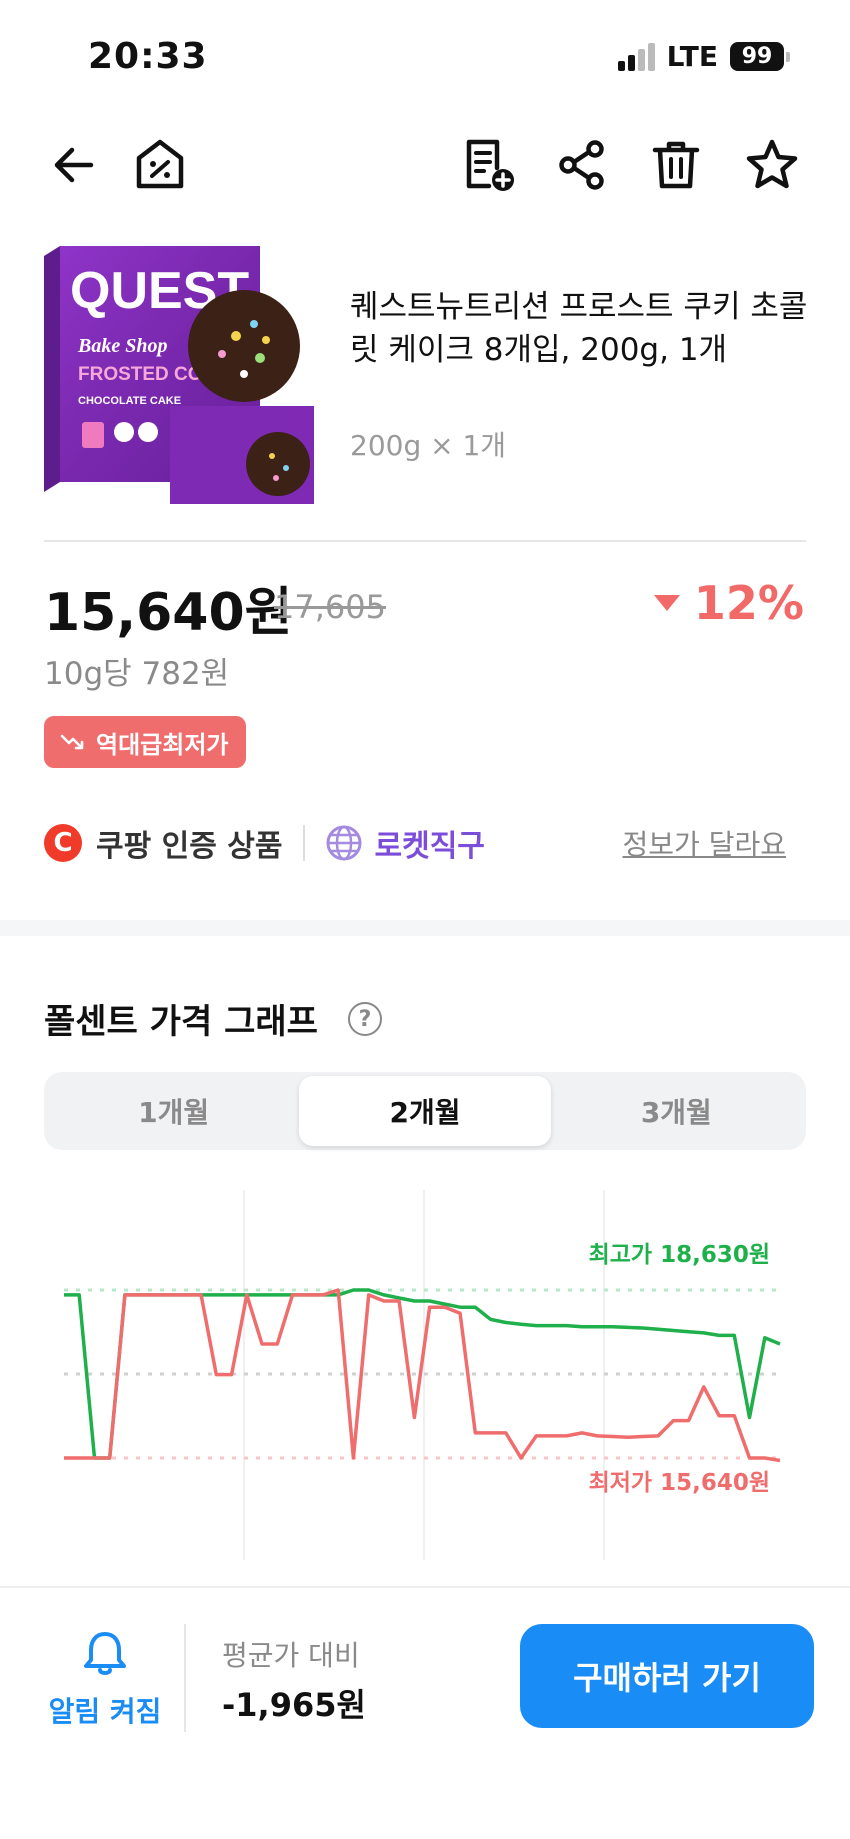  I want to click on favorite-button, so click(772, 165).